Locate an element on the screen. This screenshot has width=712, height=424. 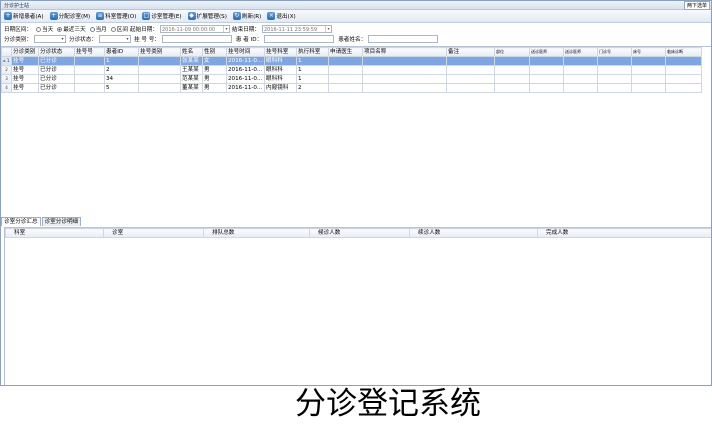
clinic-room-icon: □ is located at coordinates (146, 16).